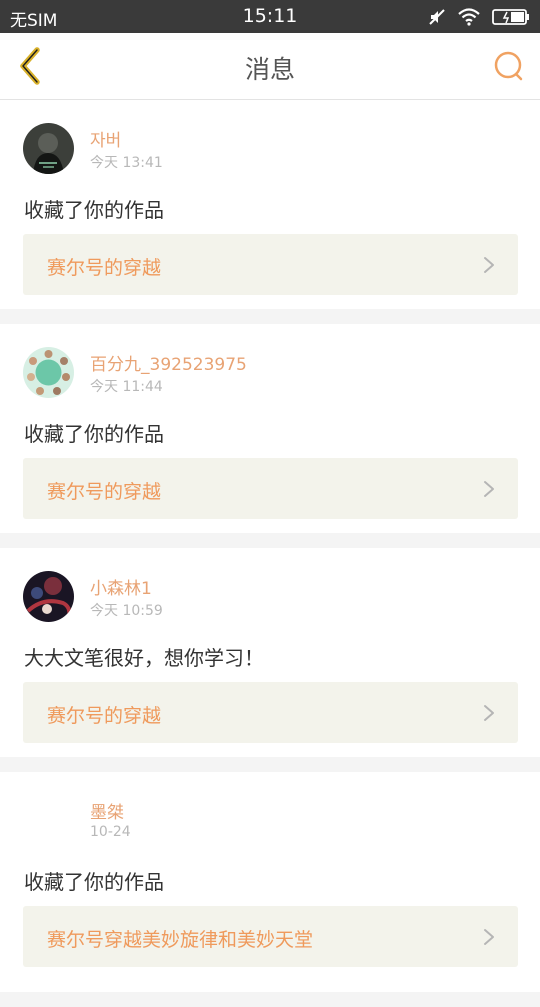  I want to click on username: 小森林1, so click(121, 586).